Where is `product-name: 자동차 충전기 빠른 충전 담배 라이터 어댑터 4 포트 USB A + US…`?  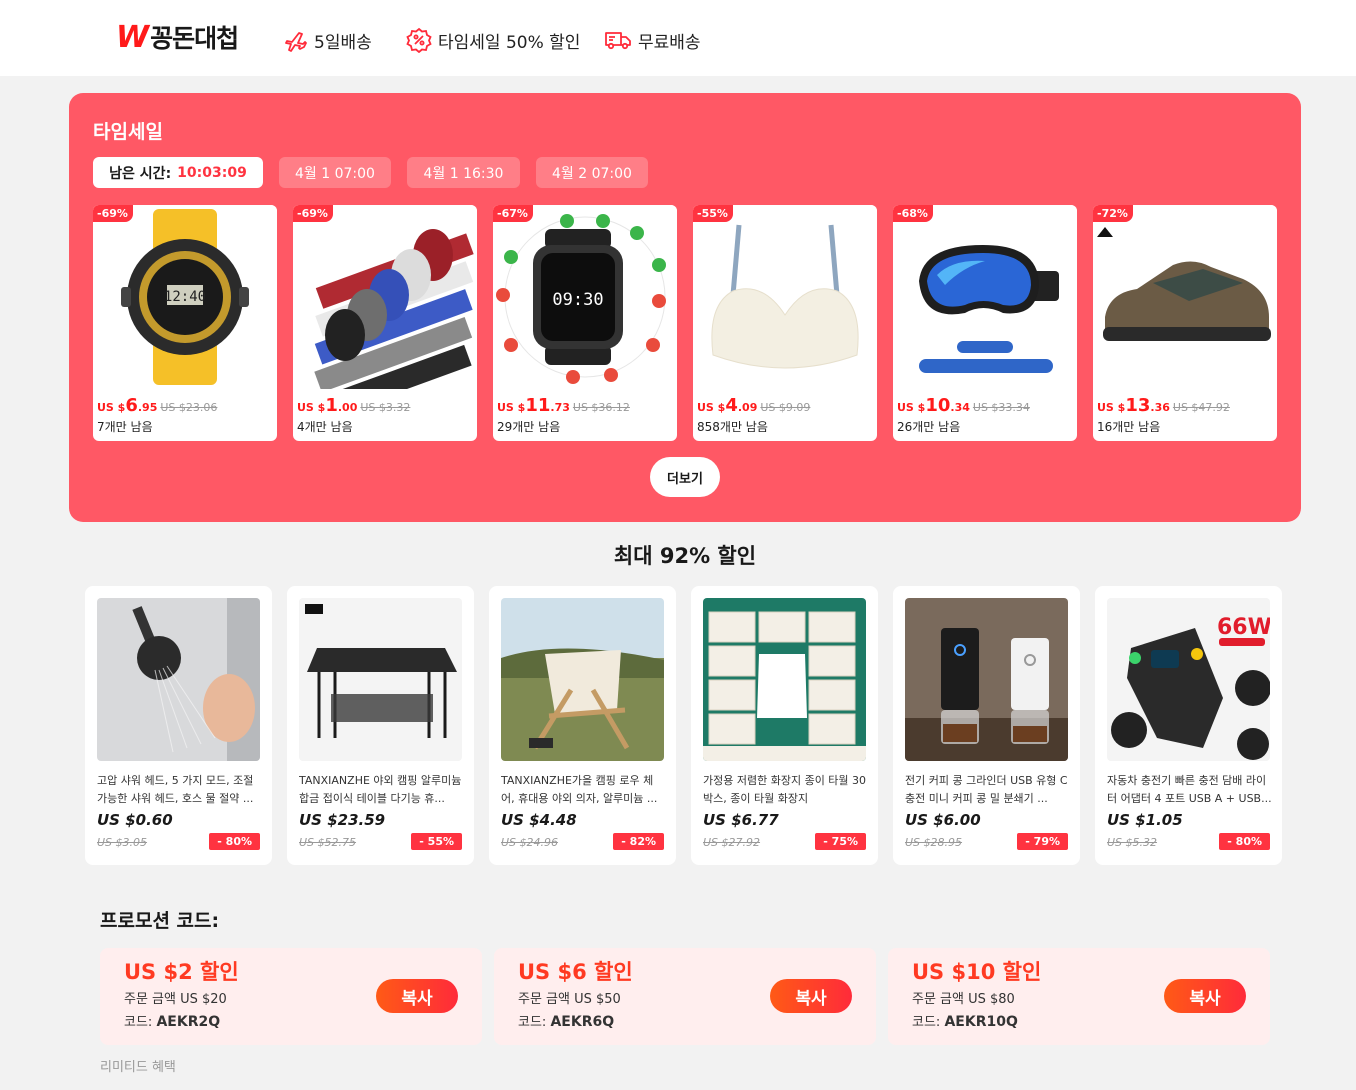
product-name: 자동차 충전기 빠른 충전 담배 라이터 어댑터 4 포트 USB A + US… is located at coordinates (1189, 789).